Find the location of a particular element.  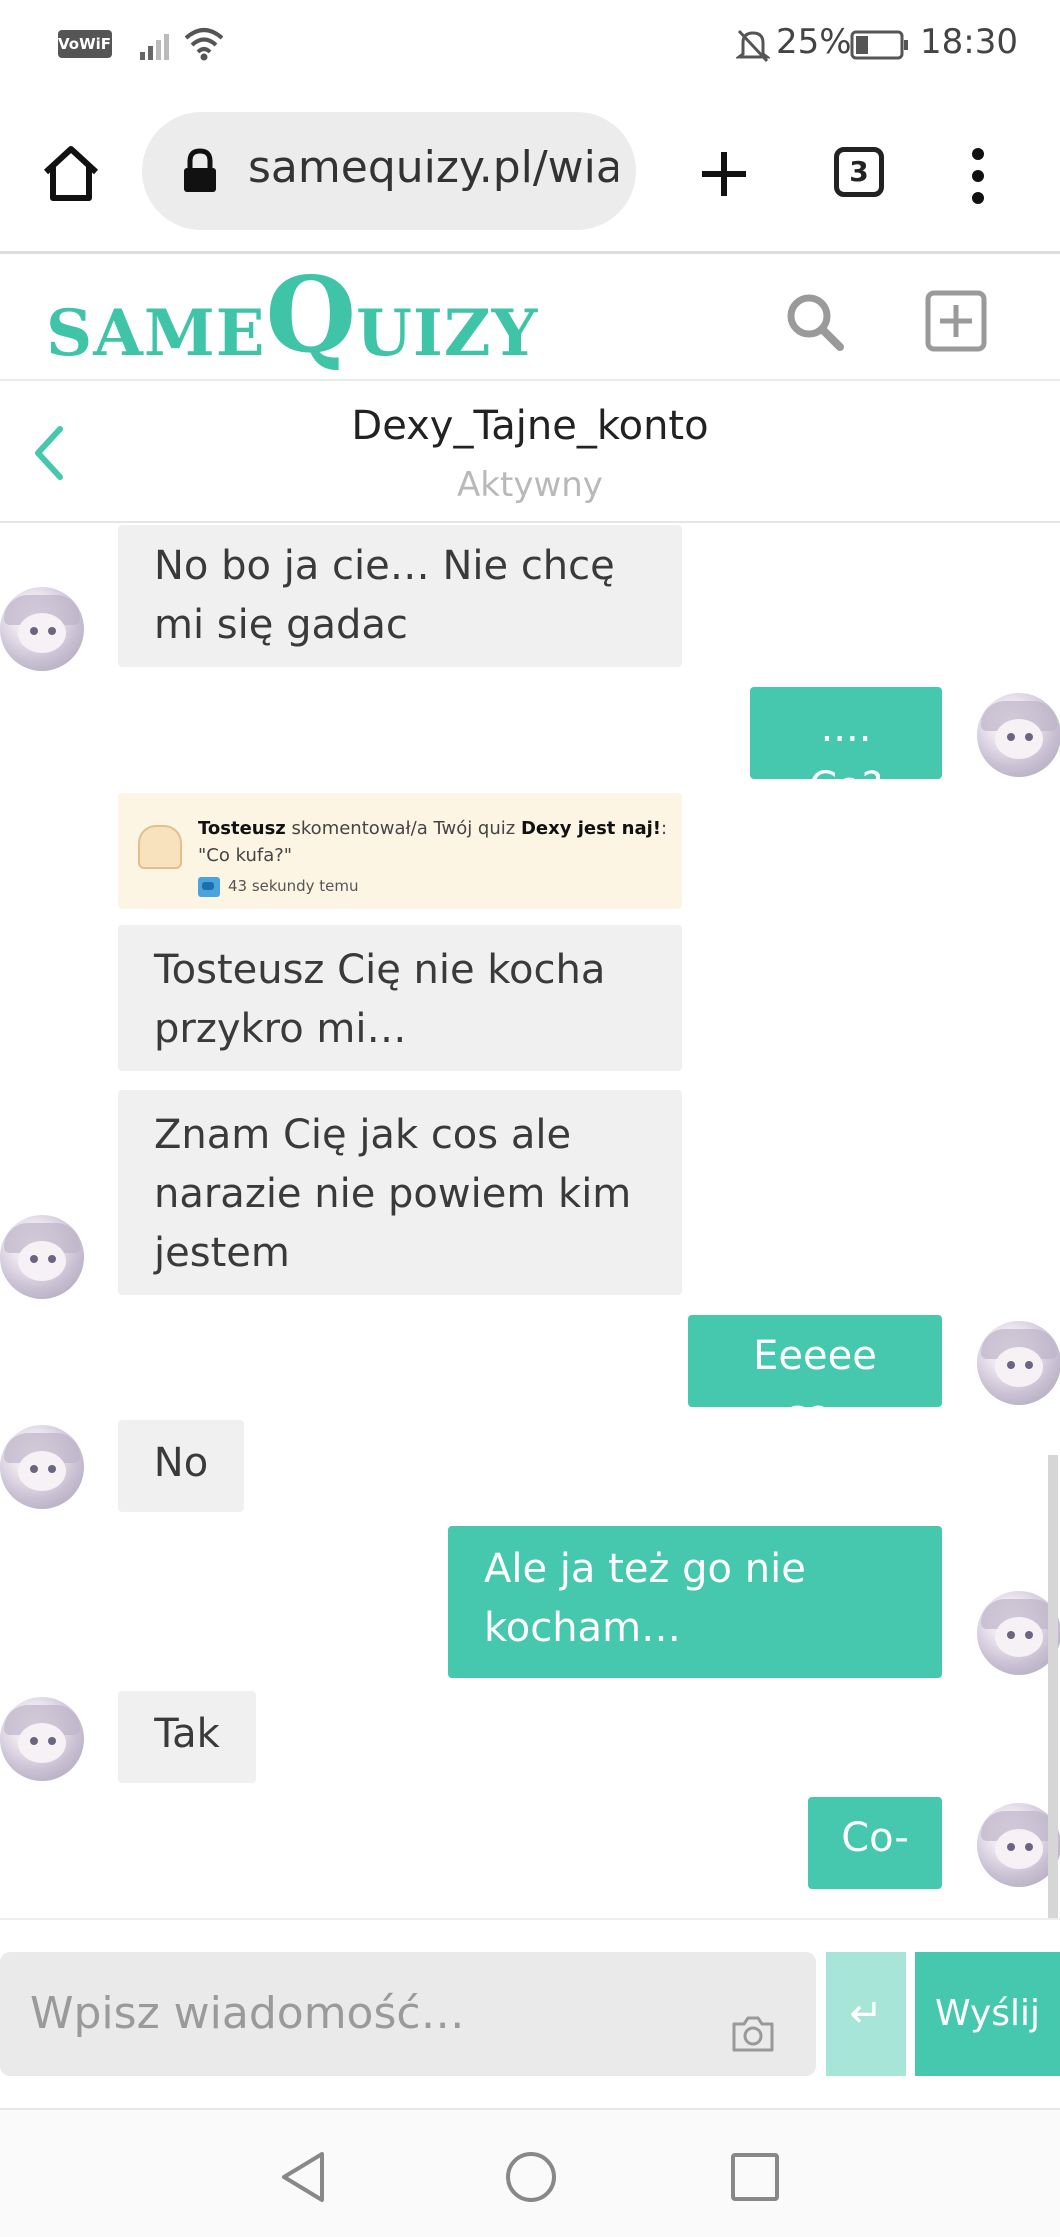

battery-percent: 25% is located at coordinates (814, 42).